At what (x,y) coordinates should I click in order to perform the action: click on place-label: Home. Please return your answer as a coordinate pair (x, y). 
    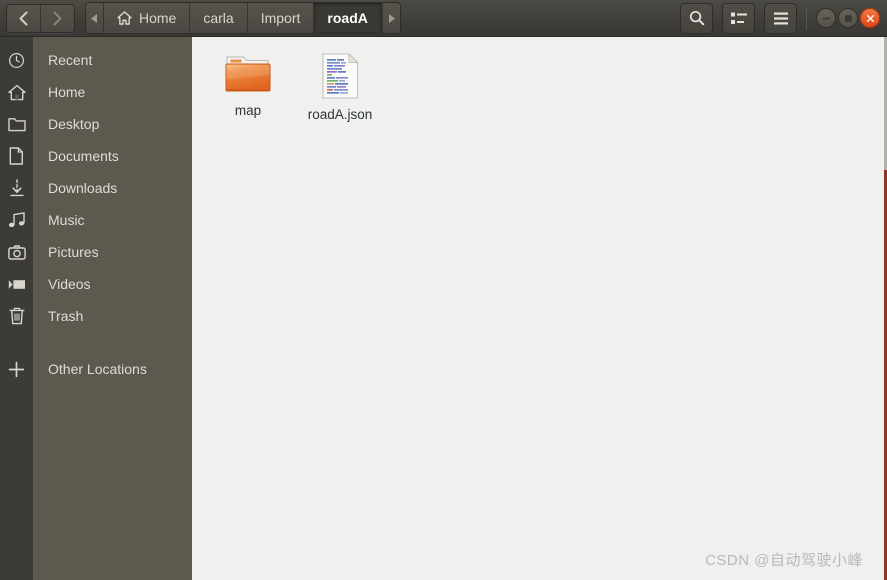
    Looking at the image, I should click on (67, 92).